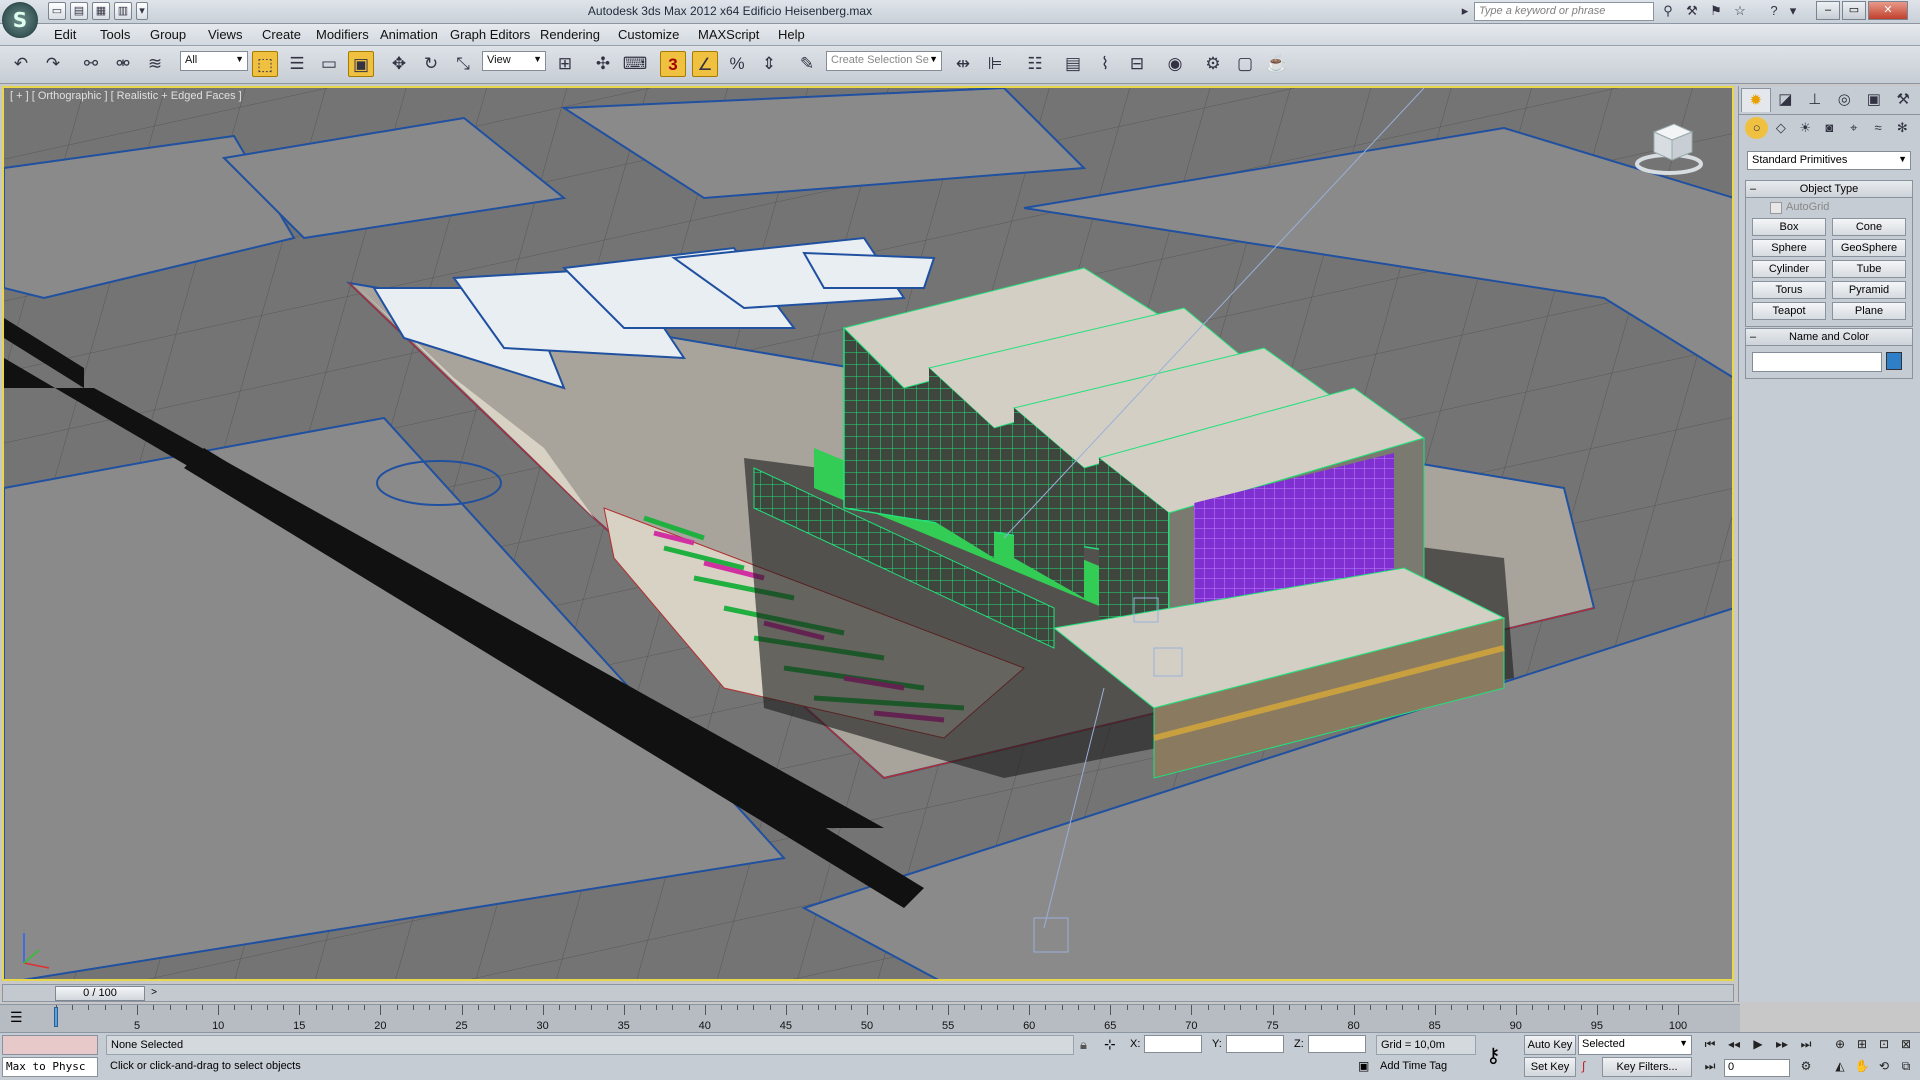 This screenshot has width=1920, height=1080. What do you see at coordinates (154, 993) in the screenshot?
I see `next-frame-arrow: >` at bounding box center [154, 993].